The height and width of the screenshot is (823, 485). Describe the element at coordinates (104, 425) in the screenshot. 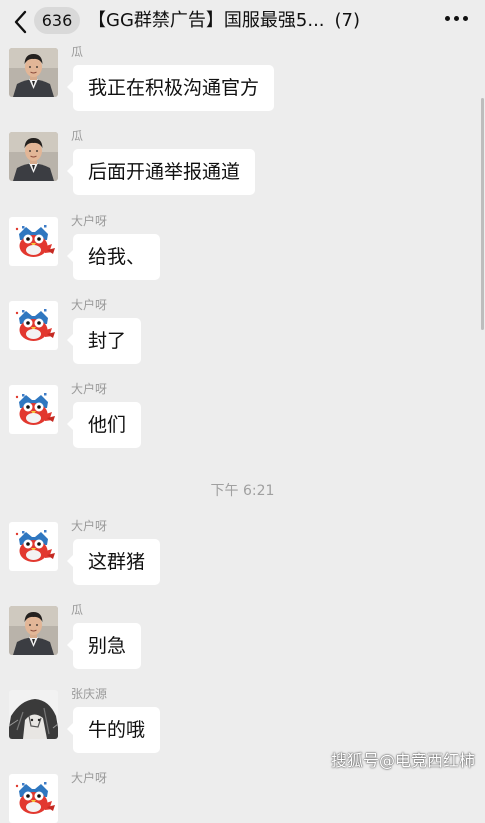

I see `message-bubble: 他们` at that location.